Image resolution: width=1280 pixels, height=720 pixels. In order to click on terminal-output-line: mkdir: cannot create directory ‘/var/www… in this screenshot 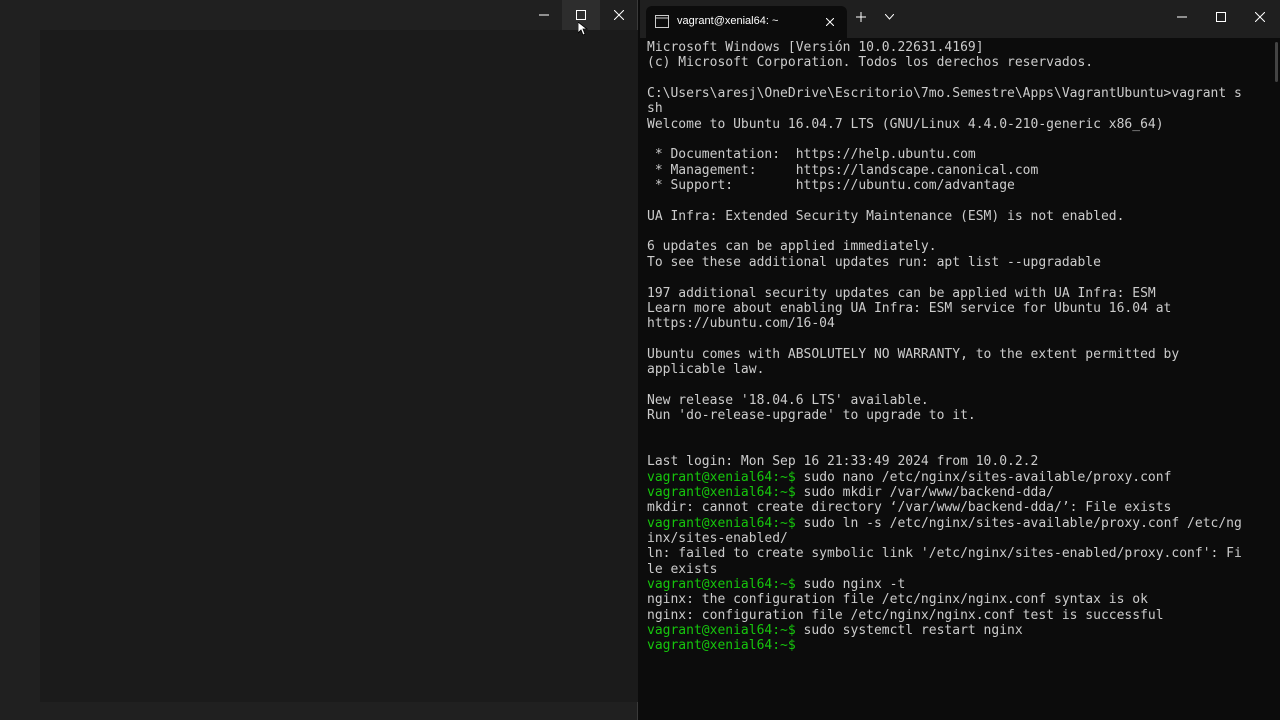, I will do `click(957, 507)`.